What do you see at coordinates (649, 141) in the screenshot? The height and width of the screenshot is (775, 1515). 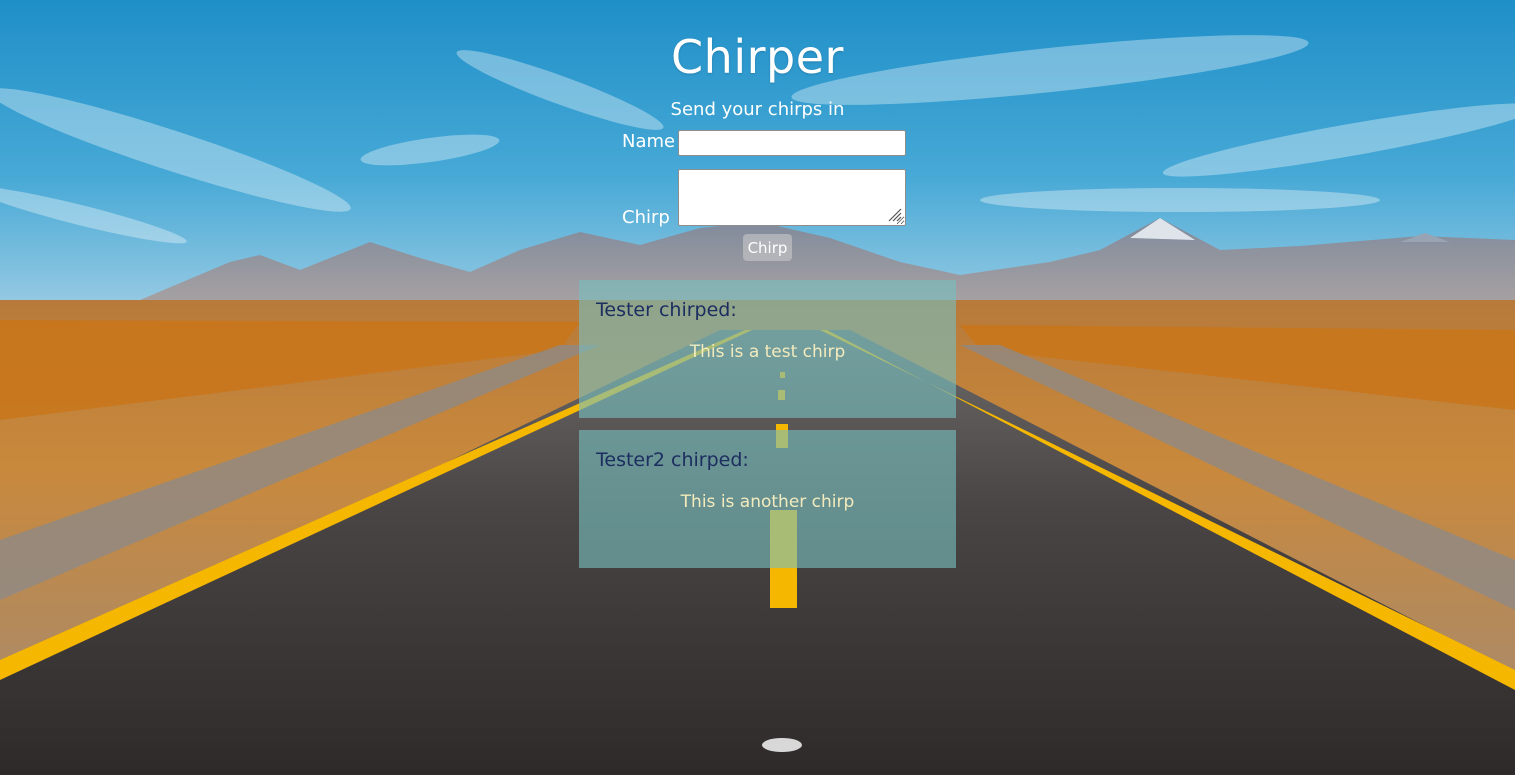 I see `name-label: Name` at bounding box center [649, 141].